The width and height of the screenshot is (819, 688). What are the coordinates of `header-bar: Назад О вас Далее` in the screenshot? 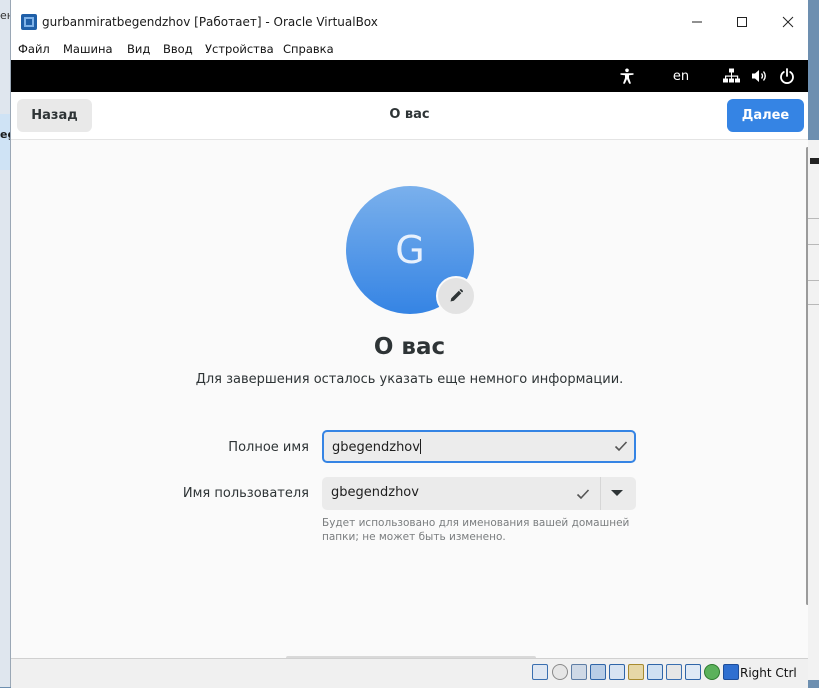 It's located at (409, 116).